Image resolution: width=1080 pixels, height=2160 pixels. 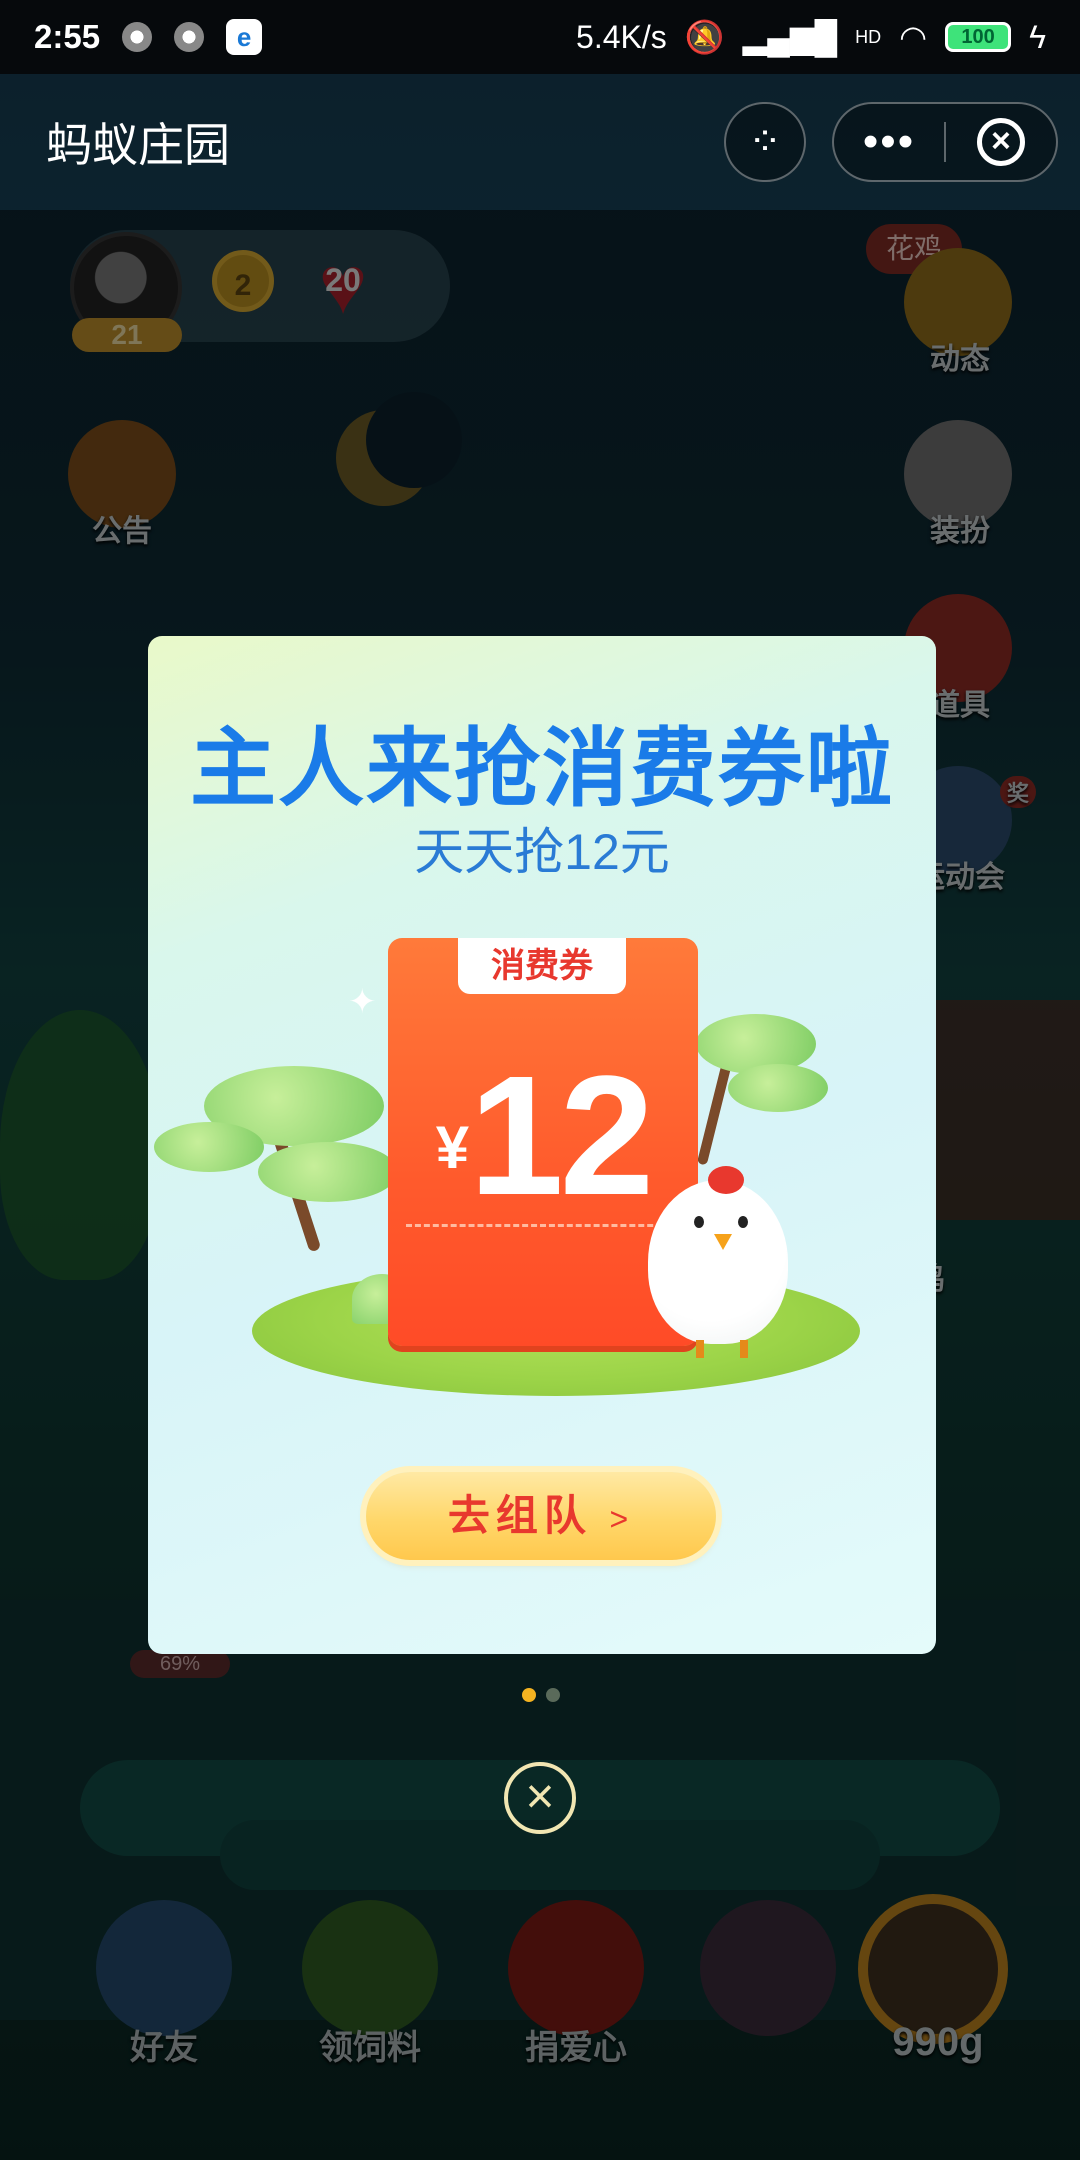 I want to click on capsule-menu: ••• ×, so click(x=945, y=142).